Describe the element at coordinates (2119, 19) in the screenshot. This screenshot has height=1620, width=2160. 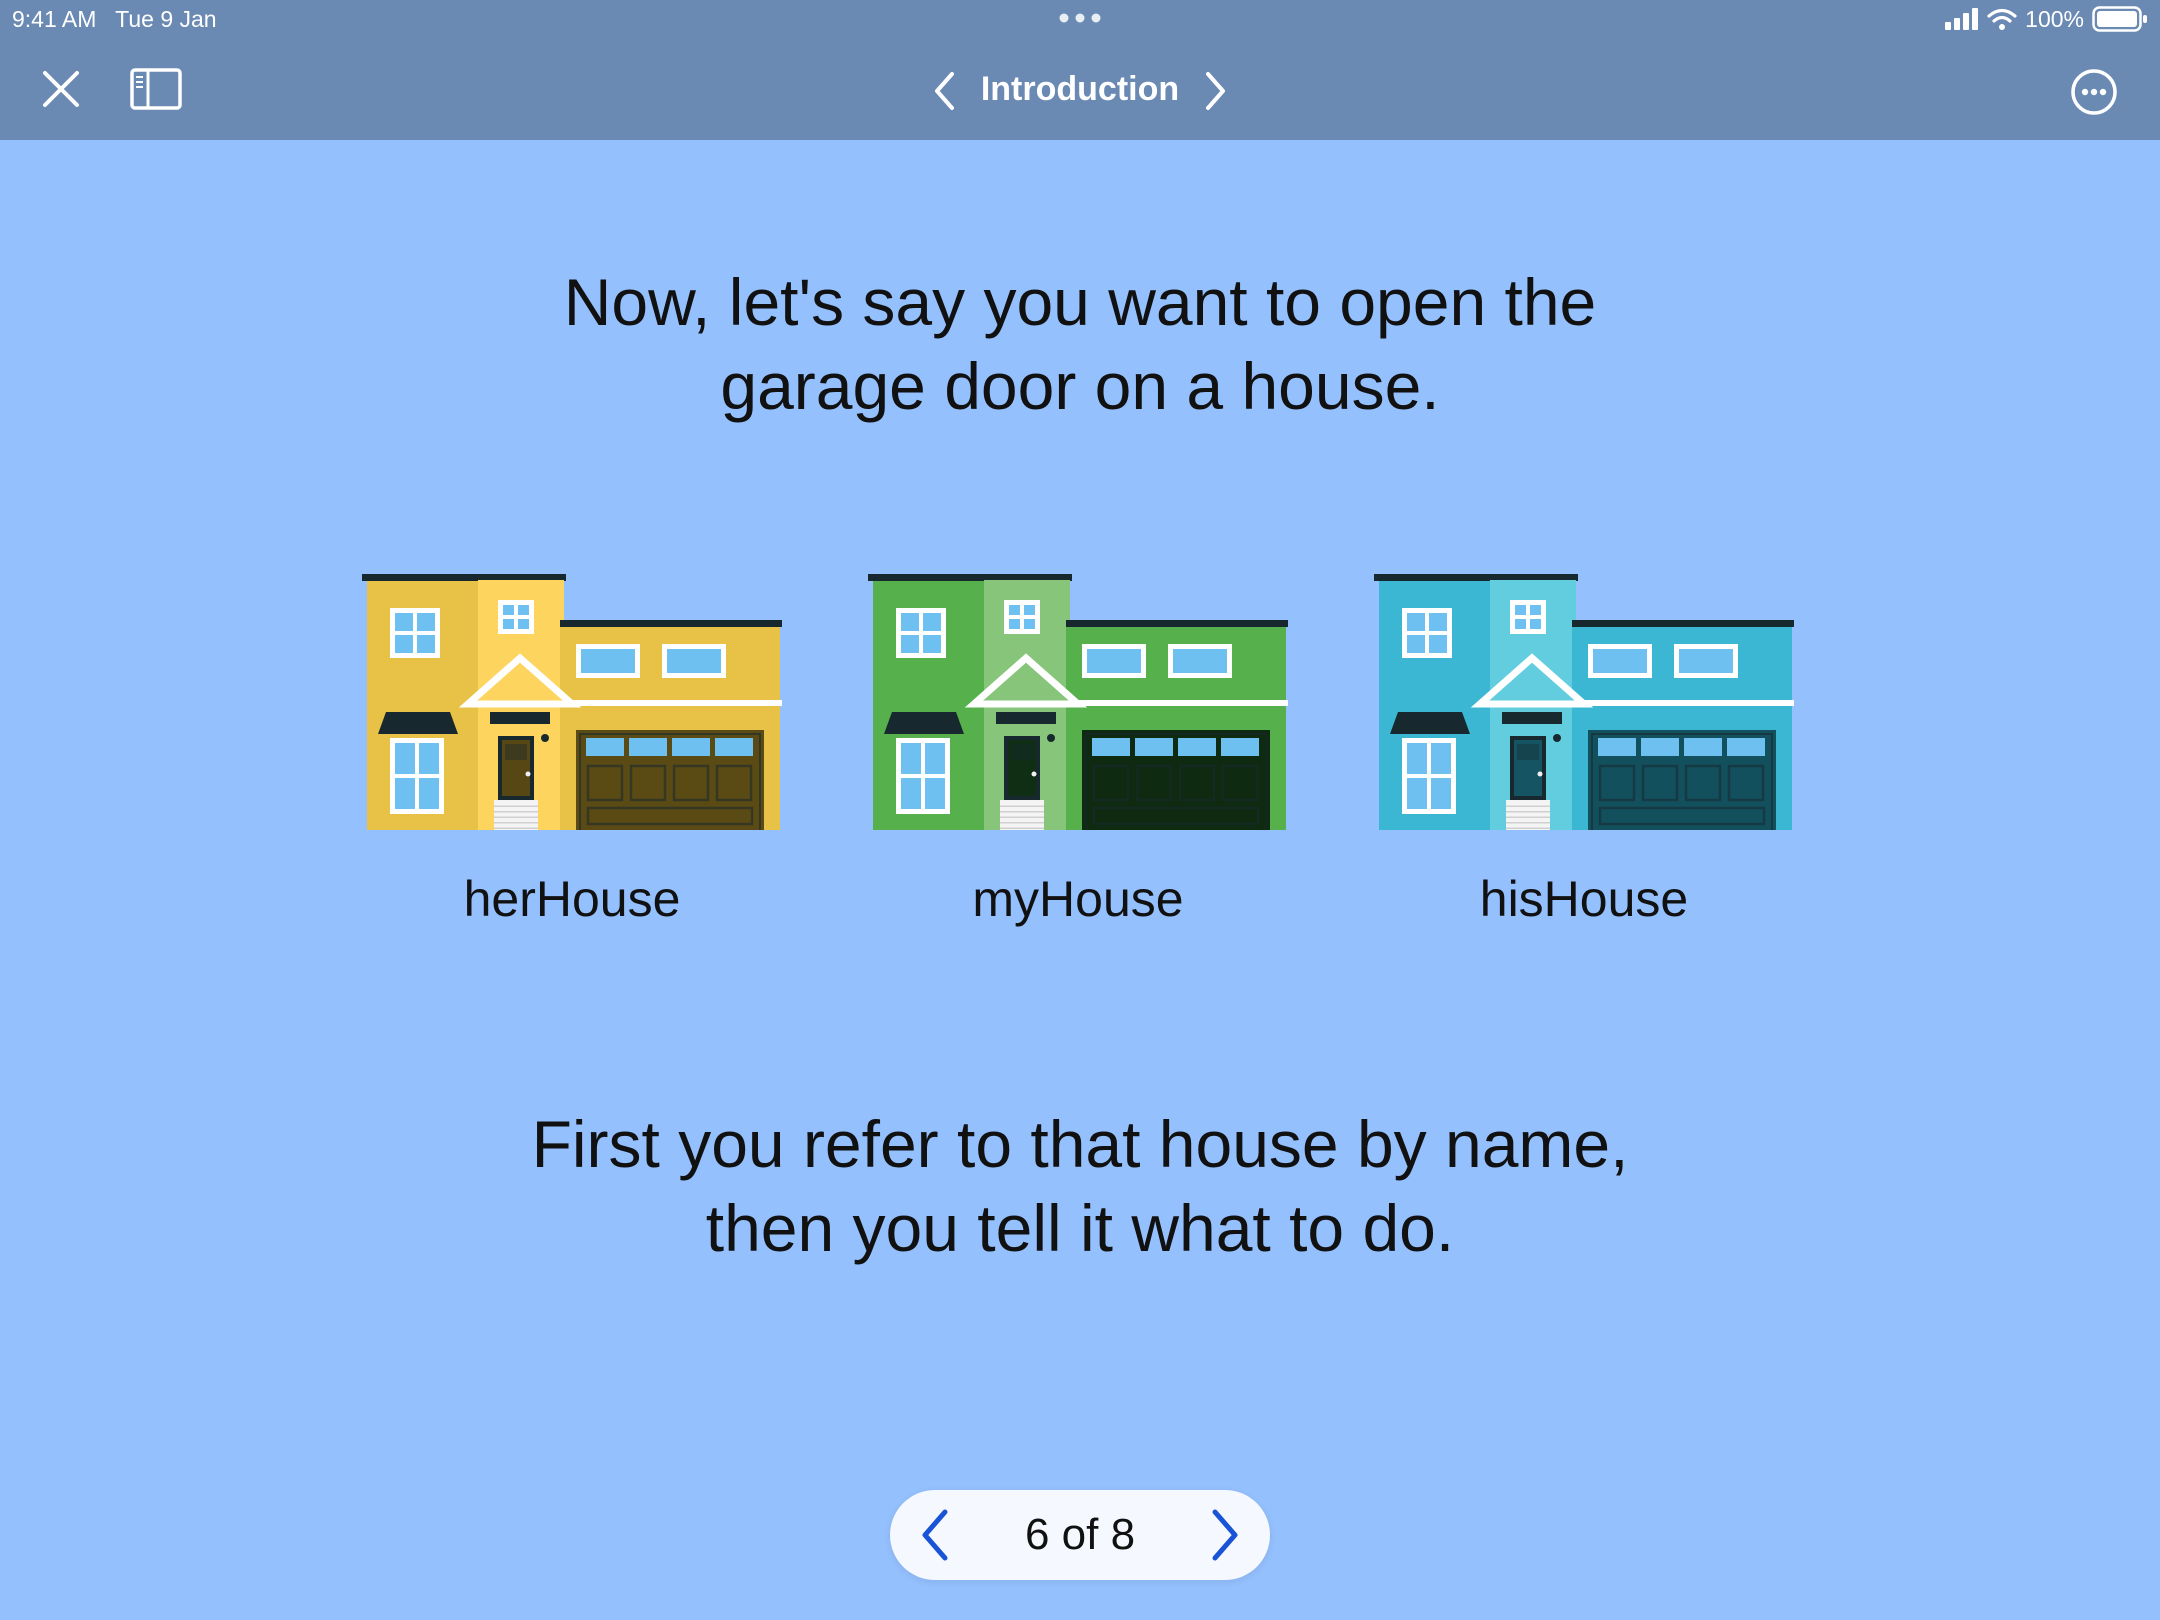
I see `battery-icon` at that location.